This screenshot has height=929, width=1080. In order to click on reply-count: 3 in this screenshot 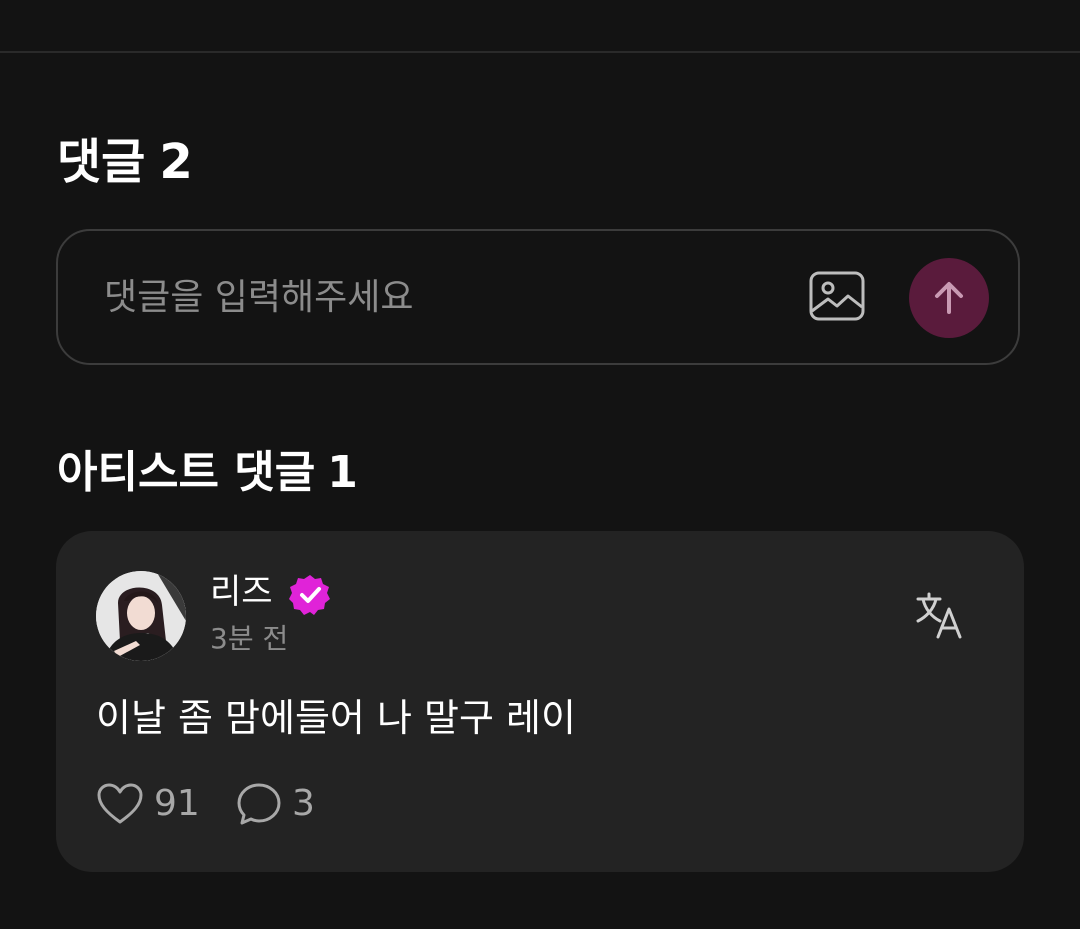, I will do `click(303, 803)`.